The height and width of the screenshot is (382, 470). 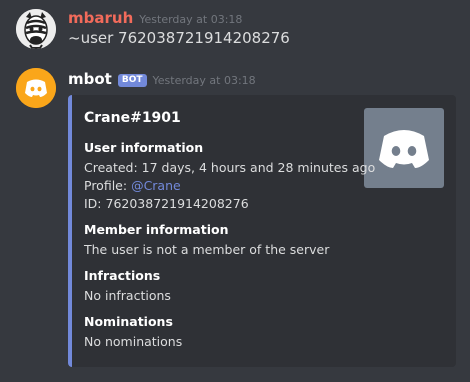 I want to click on field-name-infractions: Infractions, so click(x=122, y=275).